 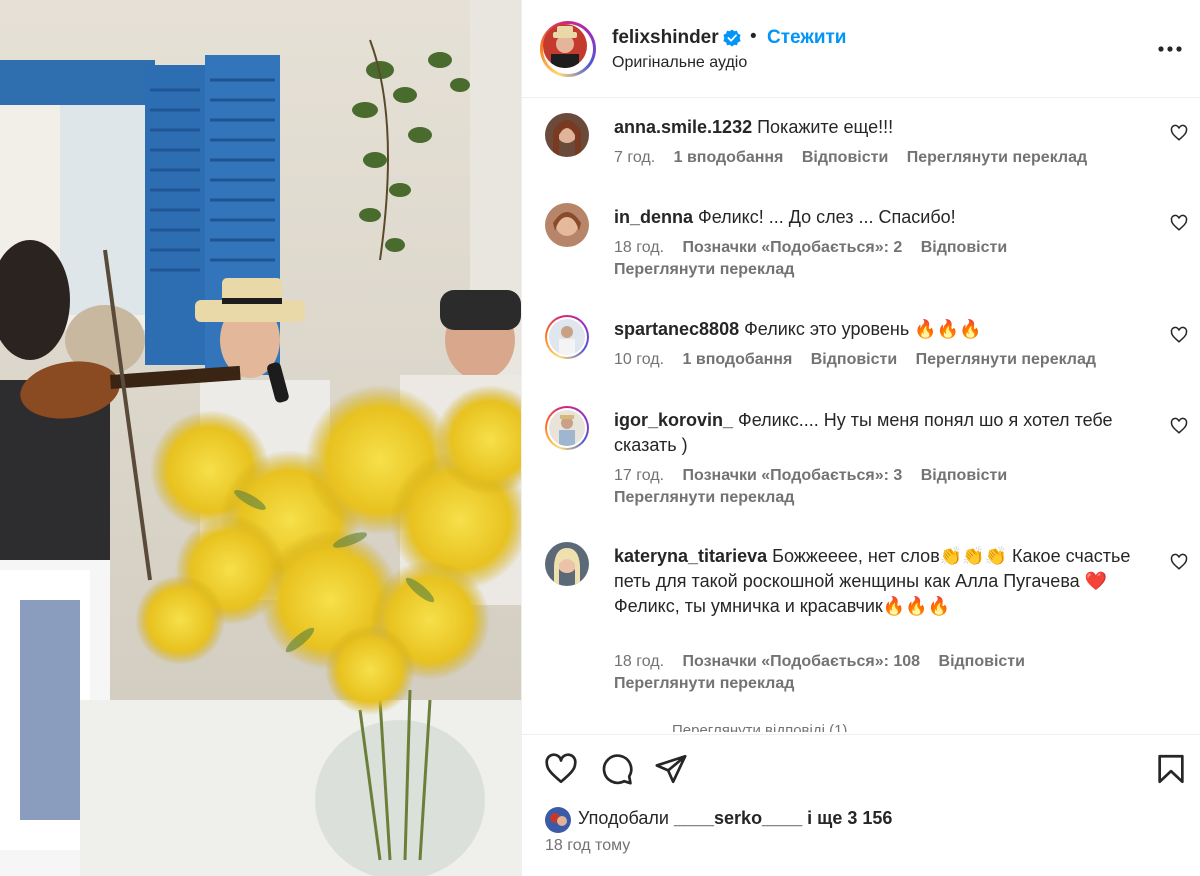 What do you see at coordinates (683, 127) in the screenshot?
I see `comment-username: anna.smile.1232` at bounding box center [683, 127].